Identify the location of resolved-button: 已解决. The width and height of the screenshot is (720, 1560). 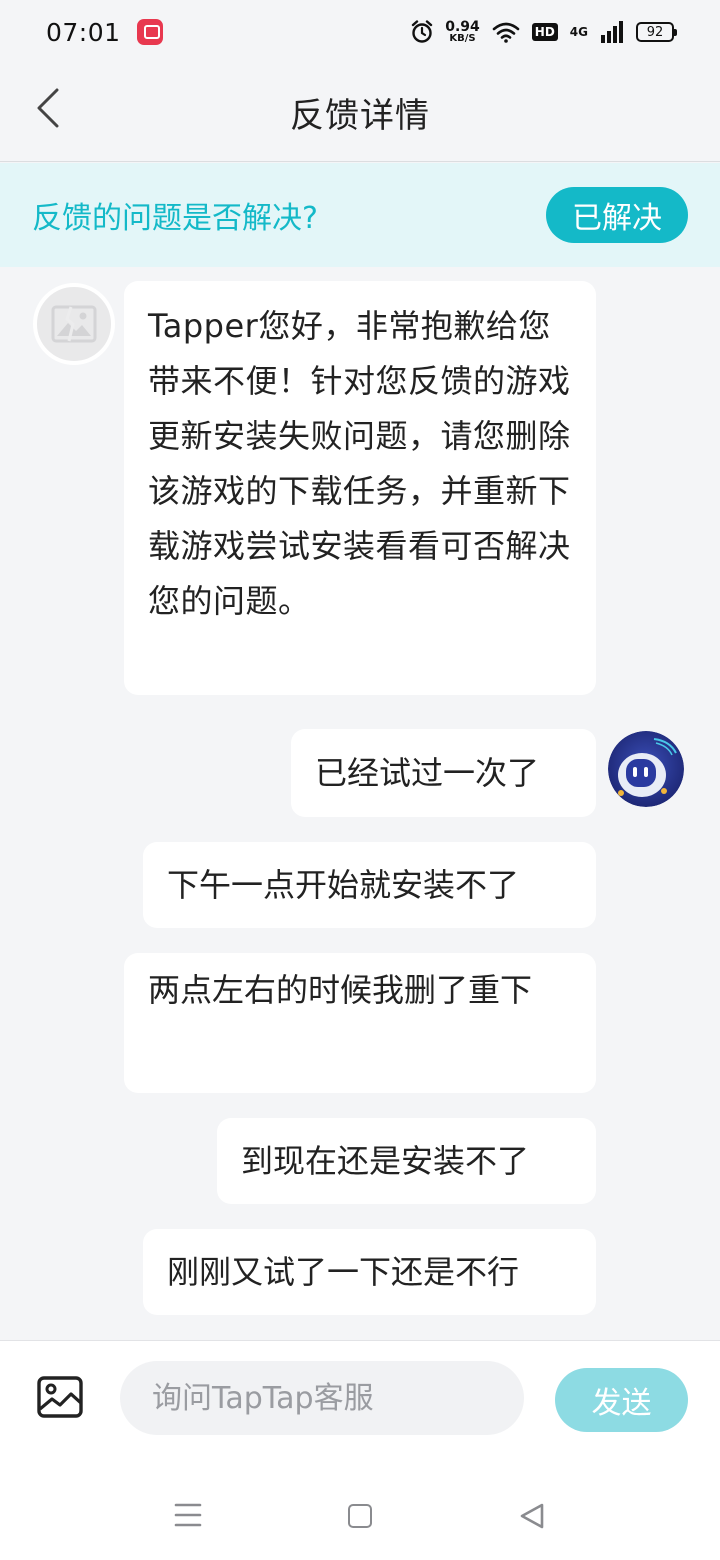
(617, 215).